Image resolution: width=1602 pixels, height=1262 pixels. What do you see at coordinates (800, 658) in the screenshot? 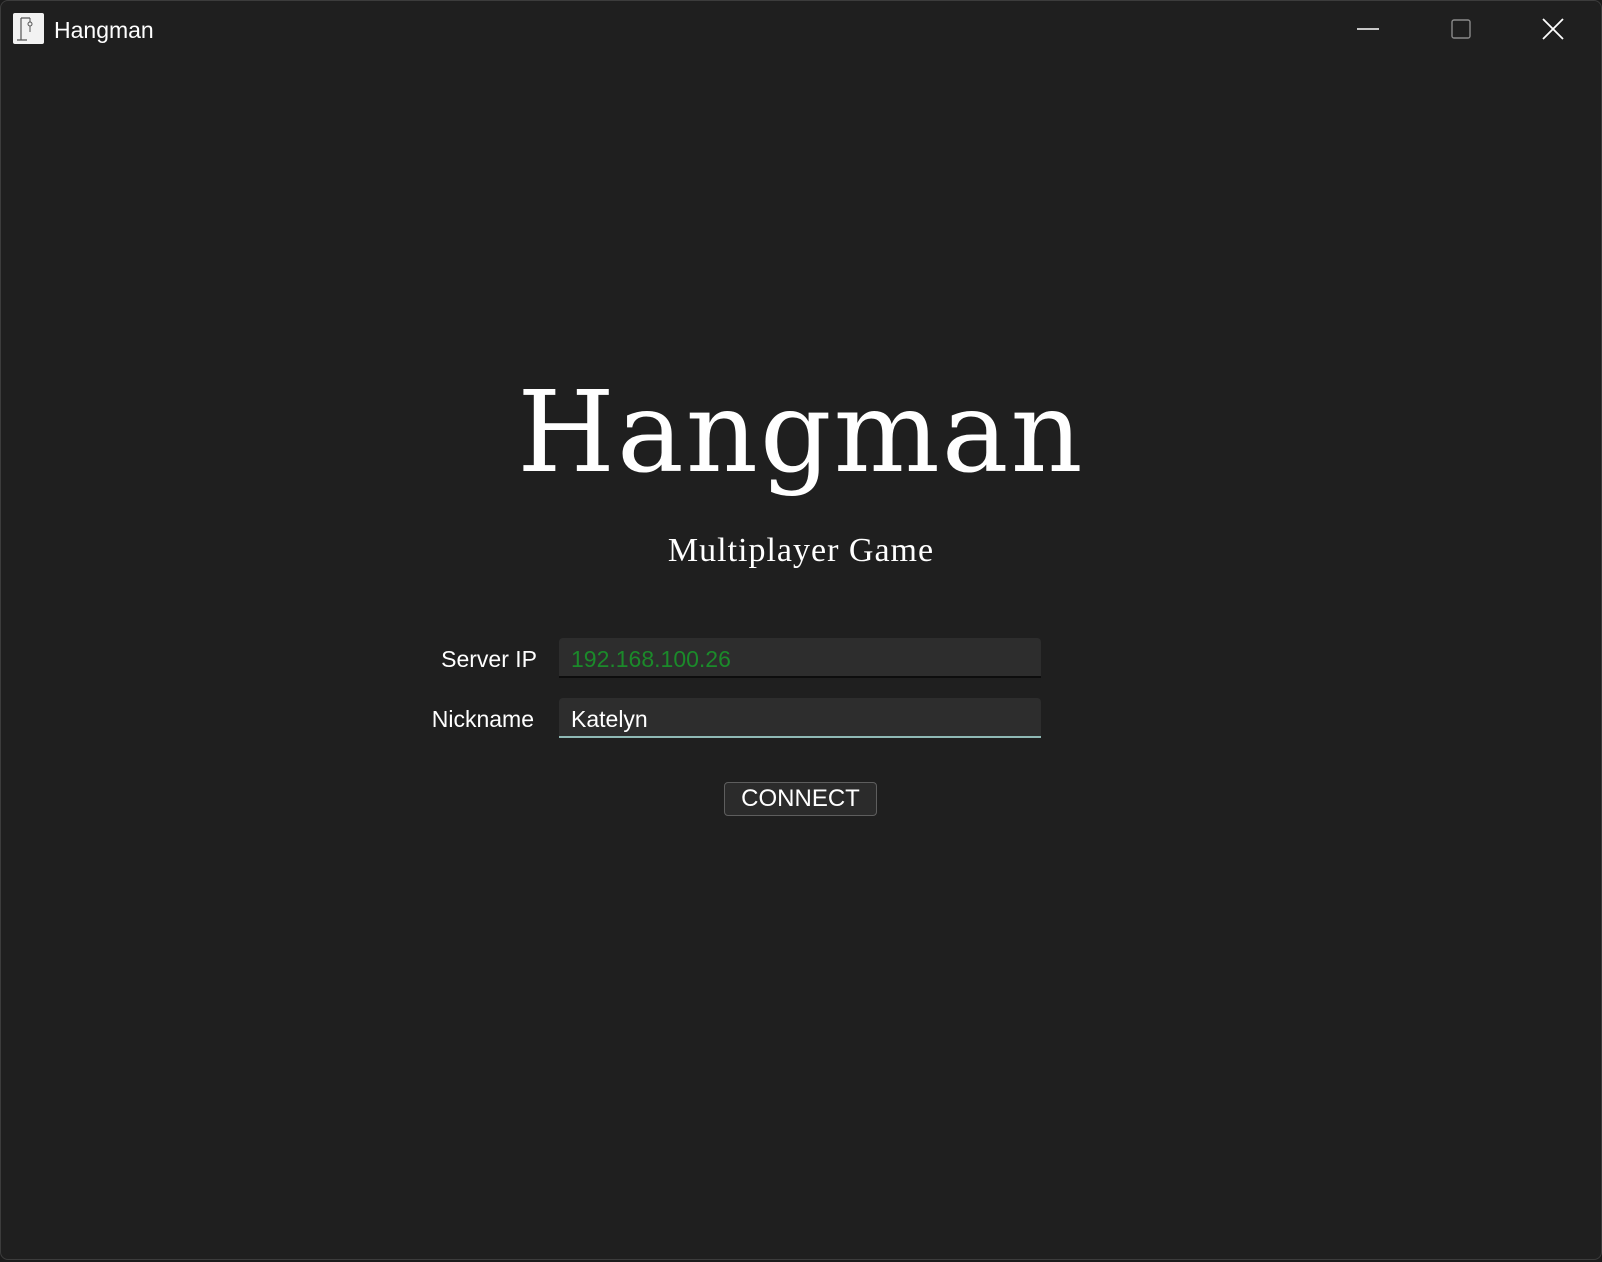
I see `server-ip-field: 192.168.100.26` at bounding box center [800, 658].